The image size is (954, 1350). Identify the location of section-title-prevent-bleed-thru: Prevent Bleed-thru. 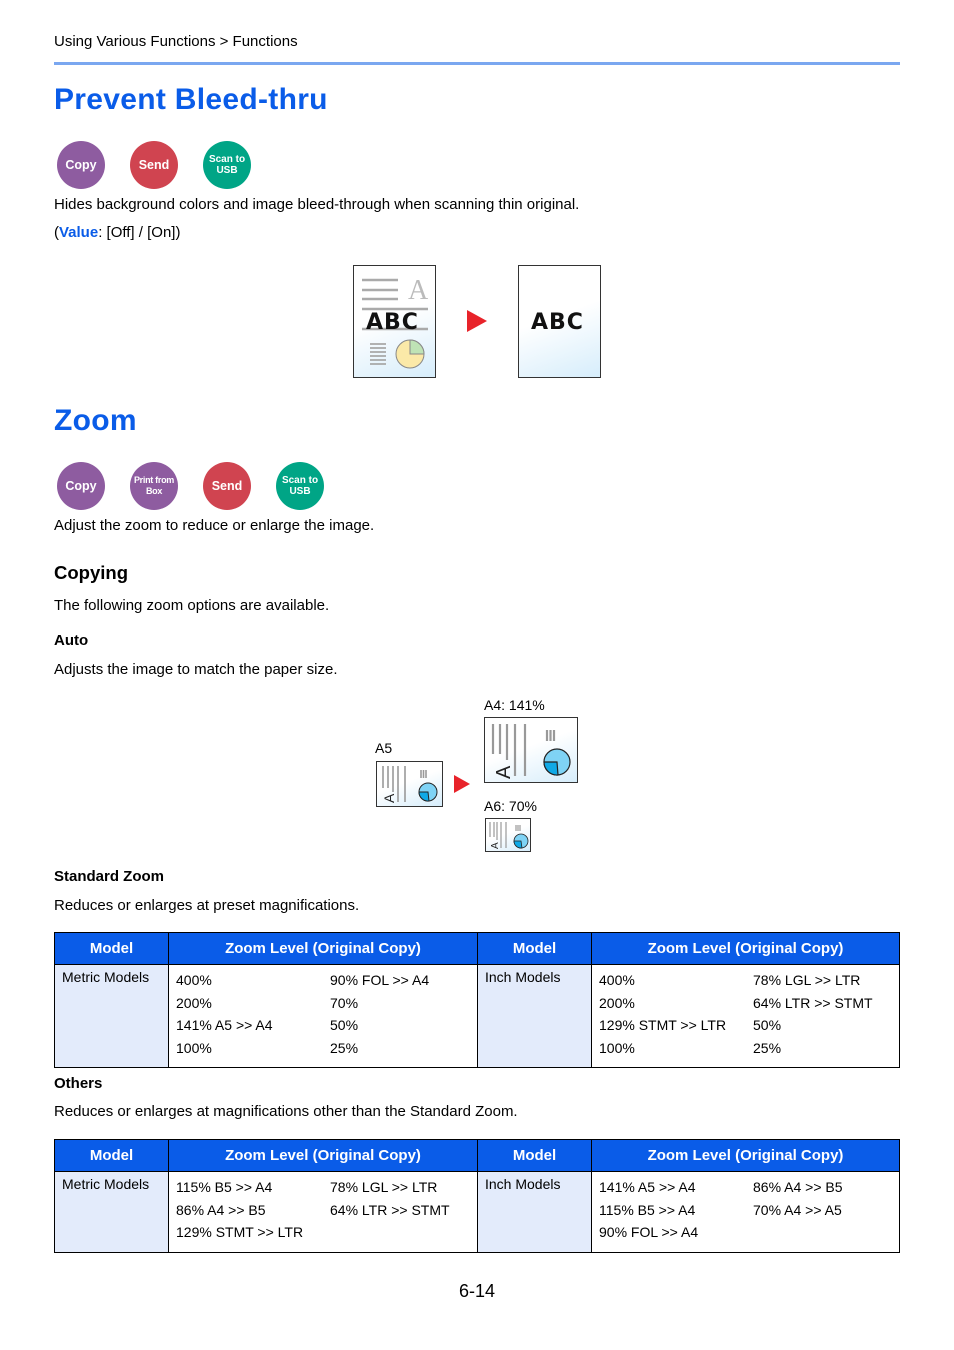
(191, 99).